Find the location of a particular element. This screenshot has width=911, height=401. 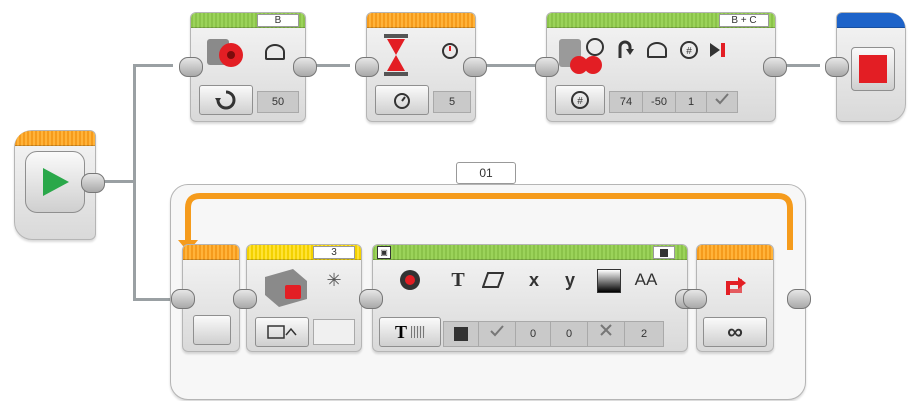

display-block: ▣ T x y AA T 0 0 2 is located at coordinates (529, 298).